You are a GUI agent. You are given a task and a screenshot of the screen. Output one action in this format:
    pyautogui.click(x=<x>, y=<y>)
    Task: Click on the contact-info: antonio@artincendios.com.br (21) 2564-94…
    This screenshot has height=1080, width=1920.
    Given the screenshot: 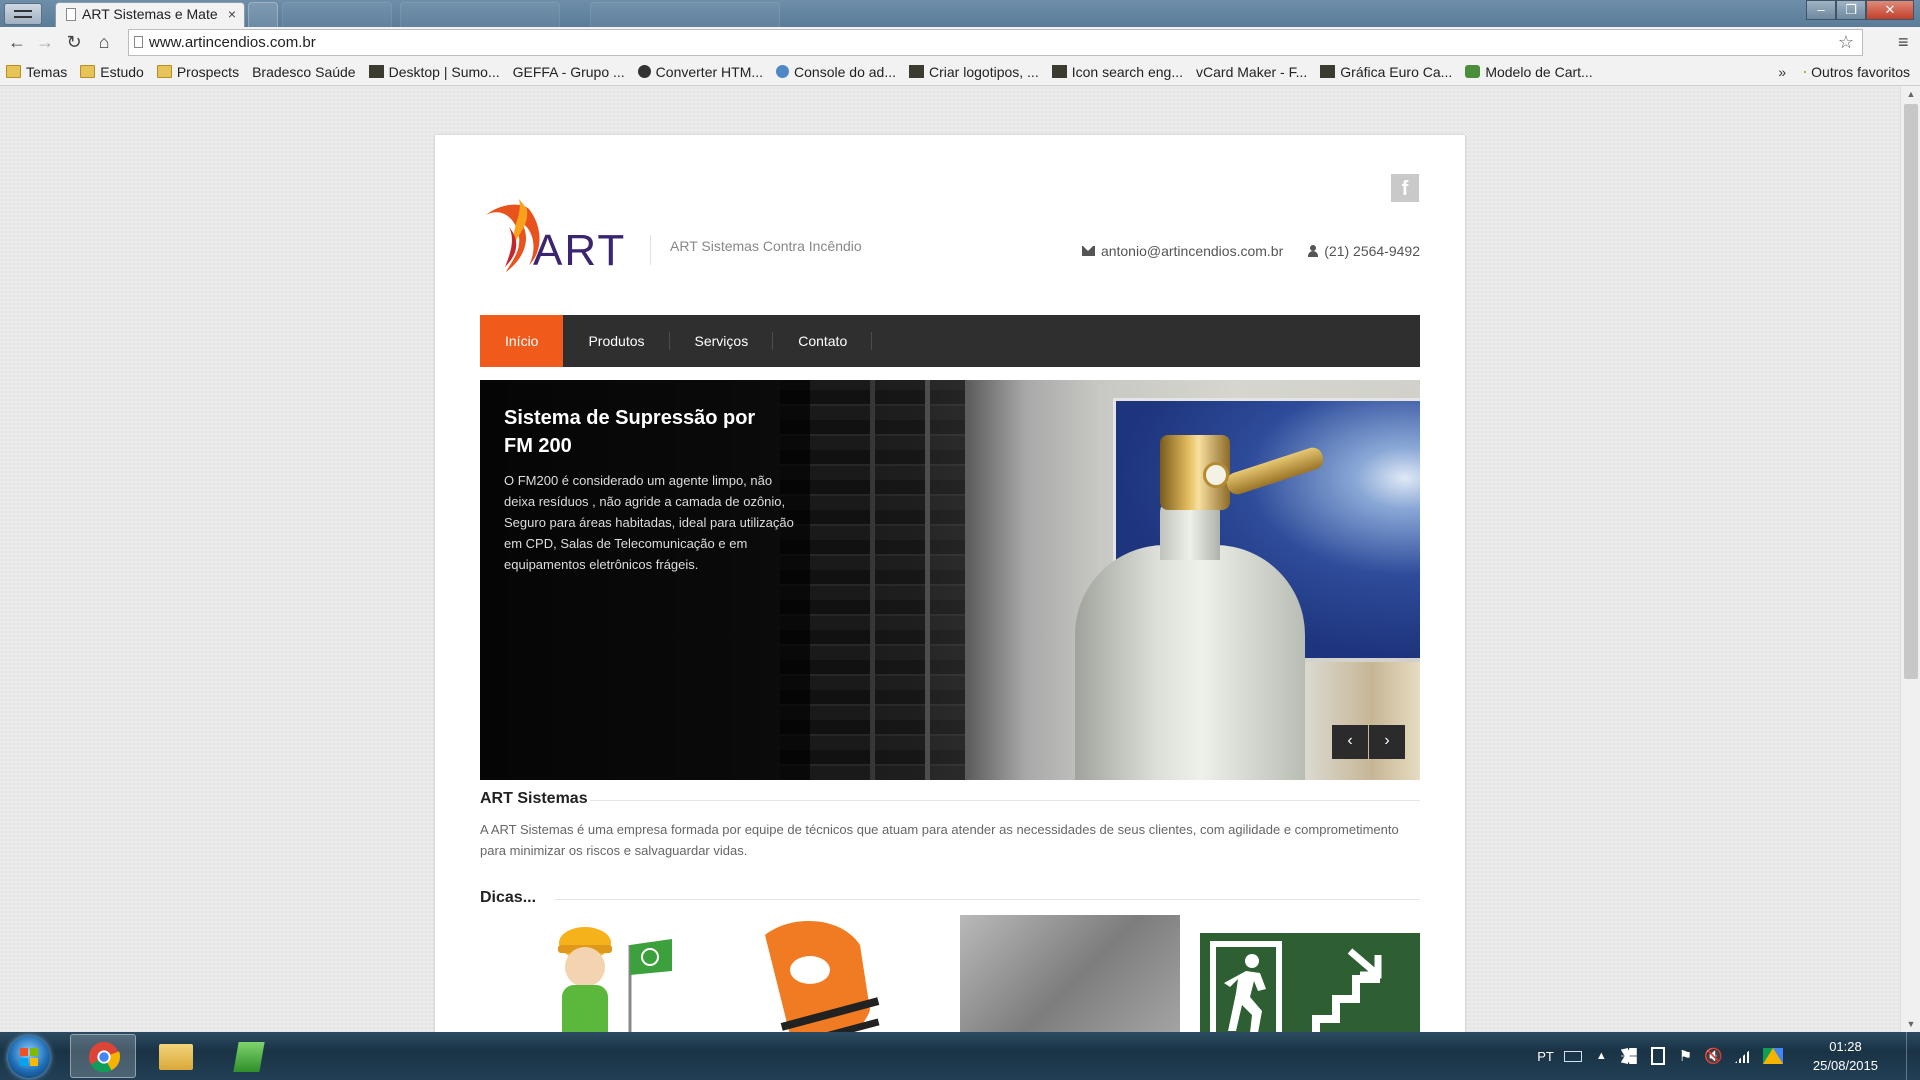 What is the action you would take?
    pyautogui.click(x=1250, y=251)
    